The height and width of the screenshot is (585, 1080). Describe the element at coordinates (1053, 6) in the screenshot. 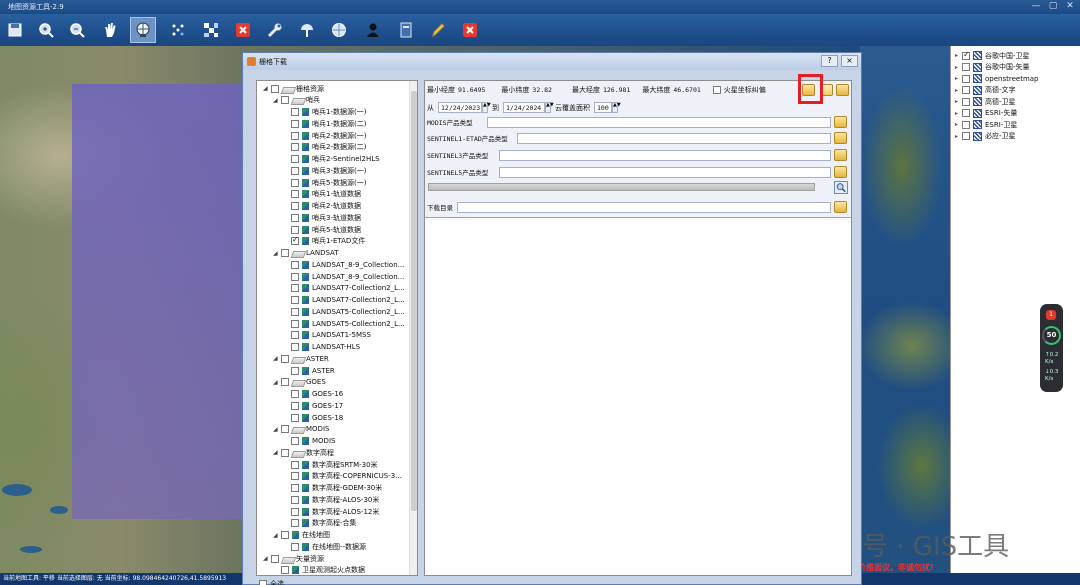

I see `maximize-icon: ▢` at that location.